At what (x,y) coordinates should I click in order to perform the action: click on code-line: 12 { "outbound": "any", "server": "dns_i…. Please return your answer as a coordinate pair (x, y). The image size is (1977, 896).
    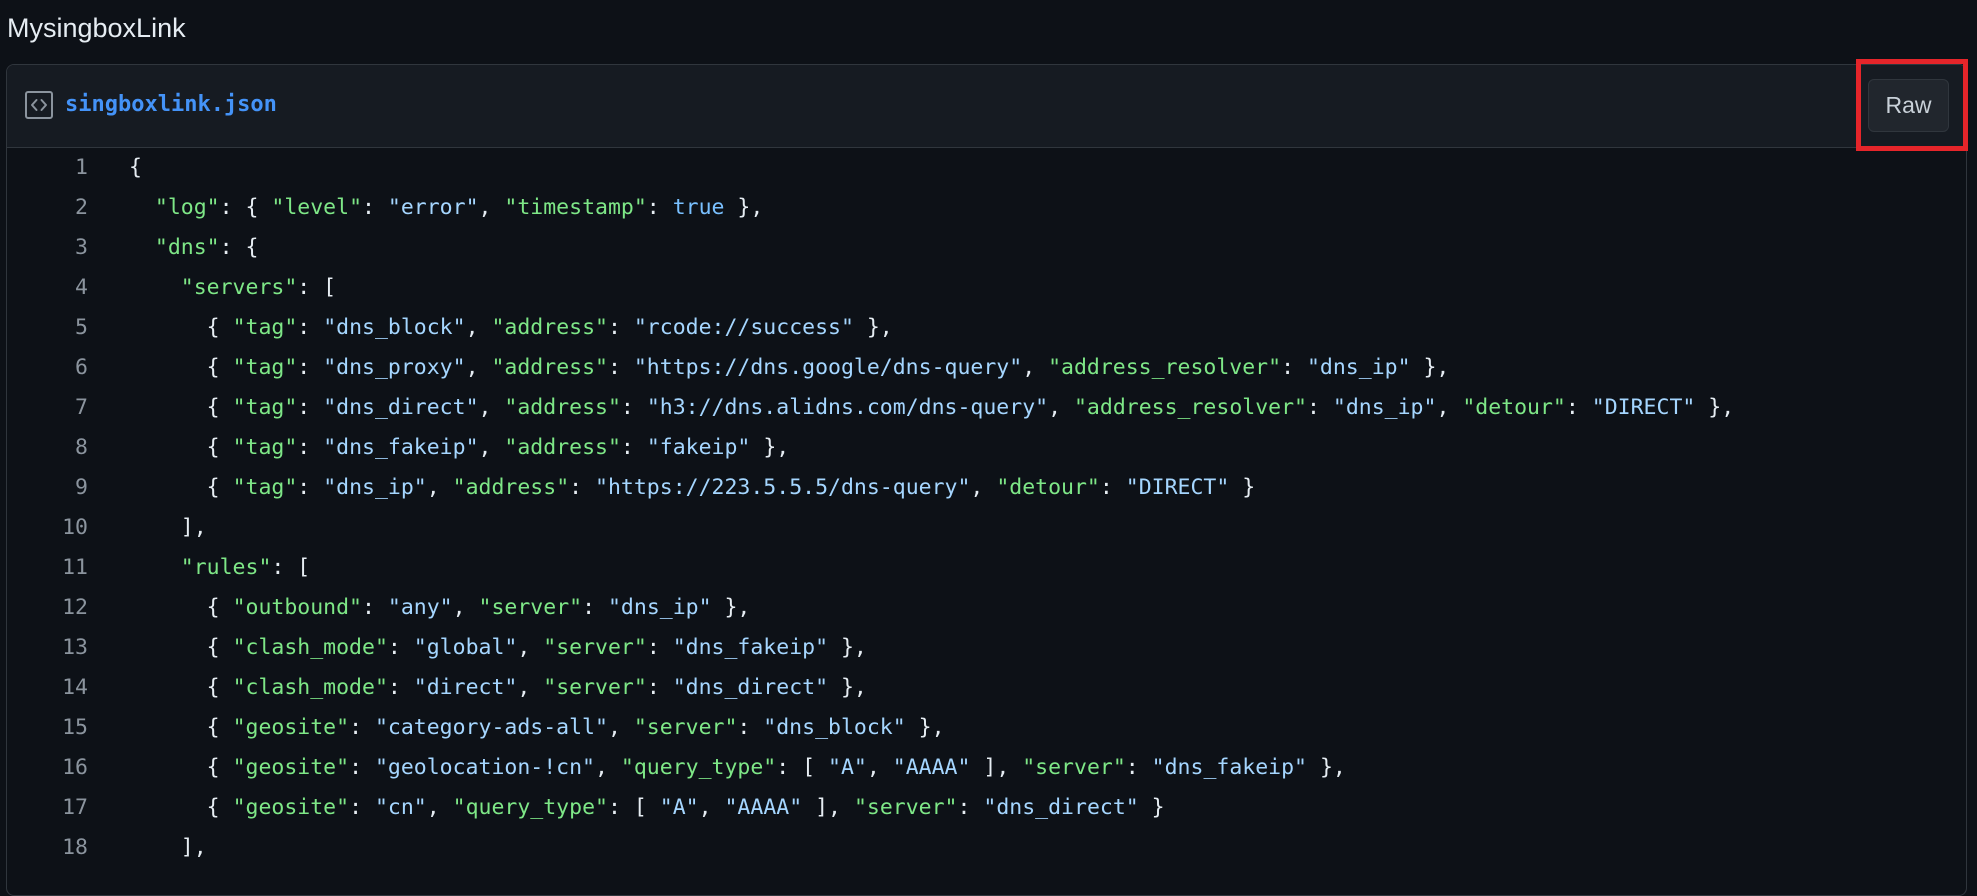
    Looking at the image, I should click on (986, 608).